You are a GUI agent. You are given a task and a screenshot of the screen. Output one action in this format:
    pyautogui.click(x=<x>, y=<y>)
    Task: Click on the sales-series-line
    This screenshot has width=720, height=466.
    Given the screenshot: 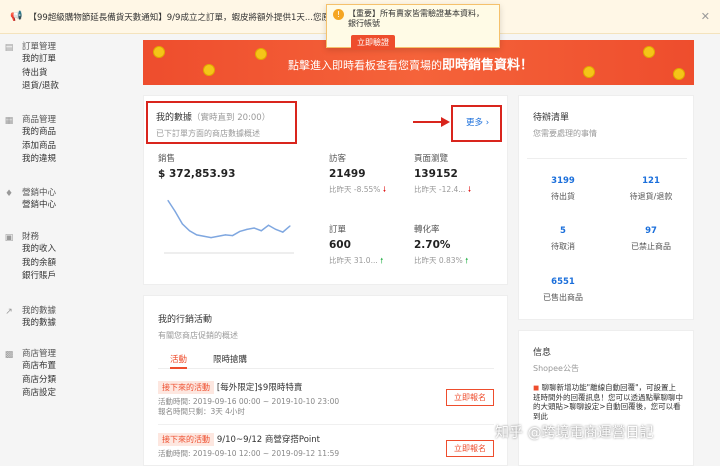 What is the action you would take?
    pyautogui.click(x=229, y=219)
    